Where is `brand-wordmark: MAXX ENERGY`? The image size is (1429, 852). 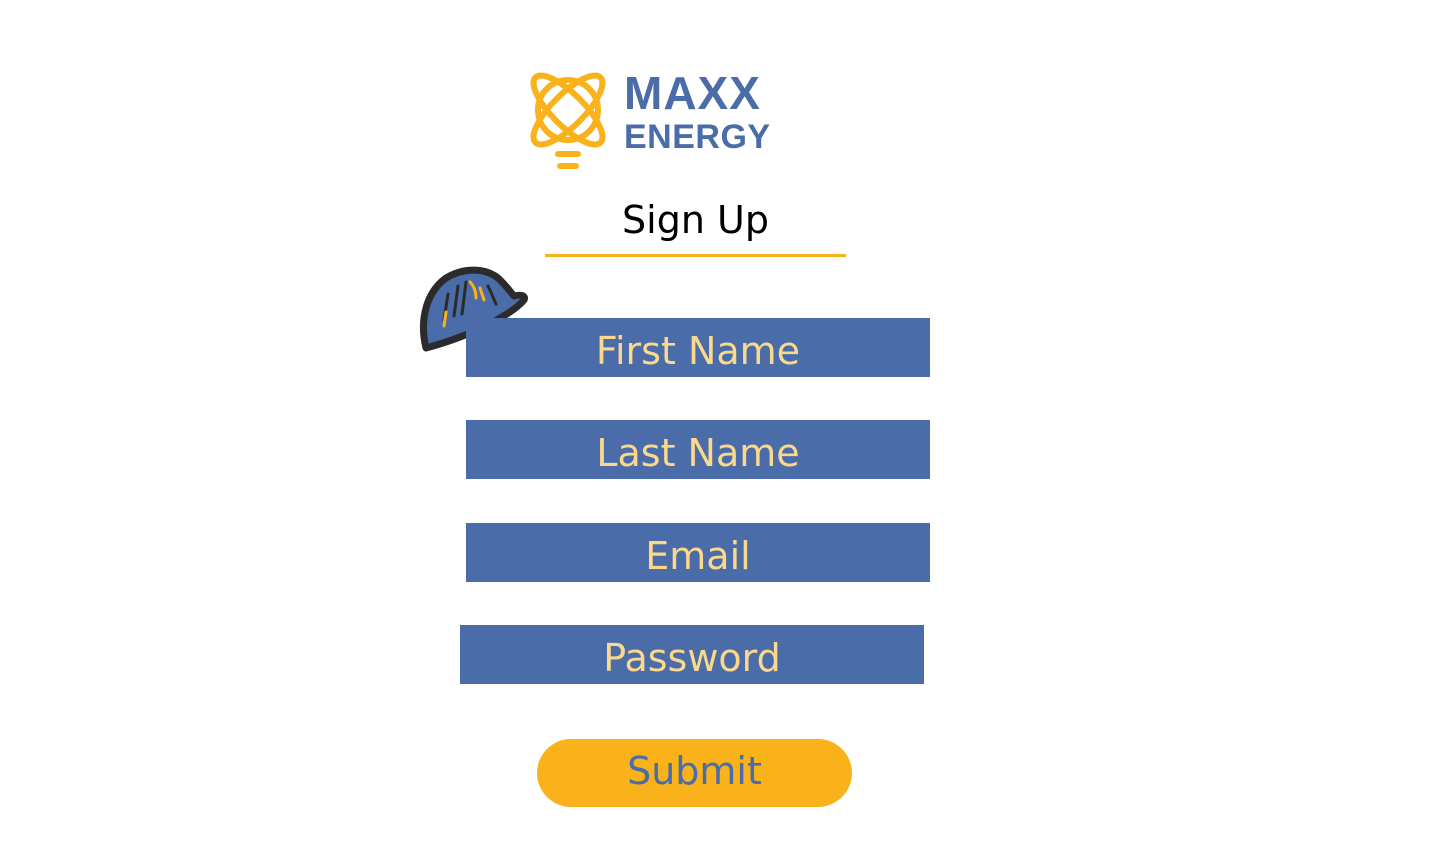
brand-wordmark: MAXX ENERGY is located at coordinates (697, 112).